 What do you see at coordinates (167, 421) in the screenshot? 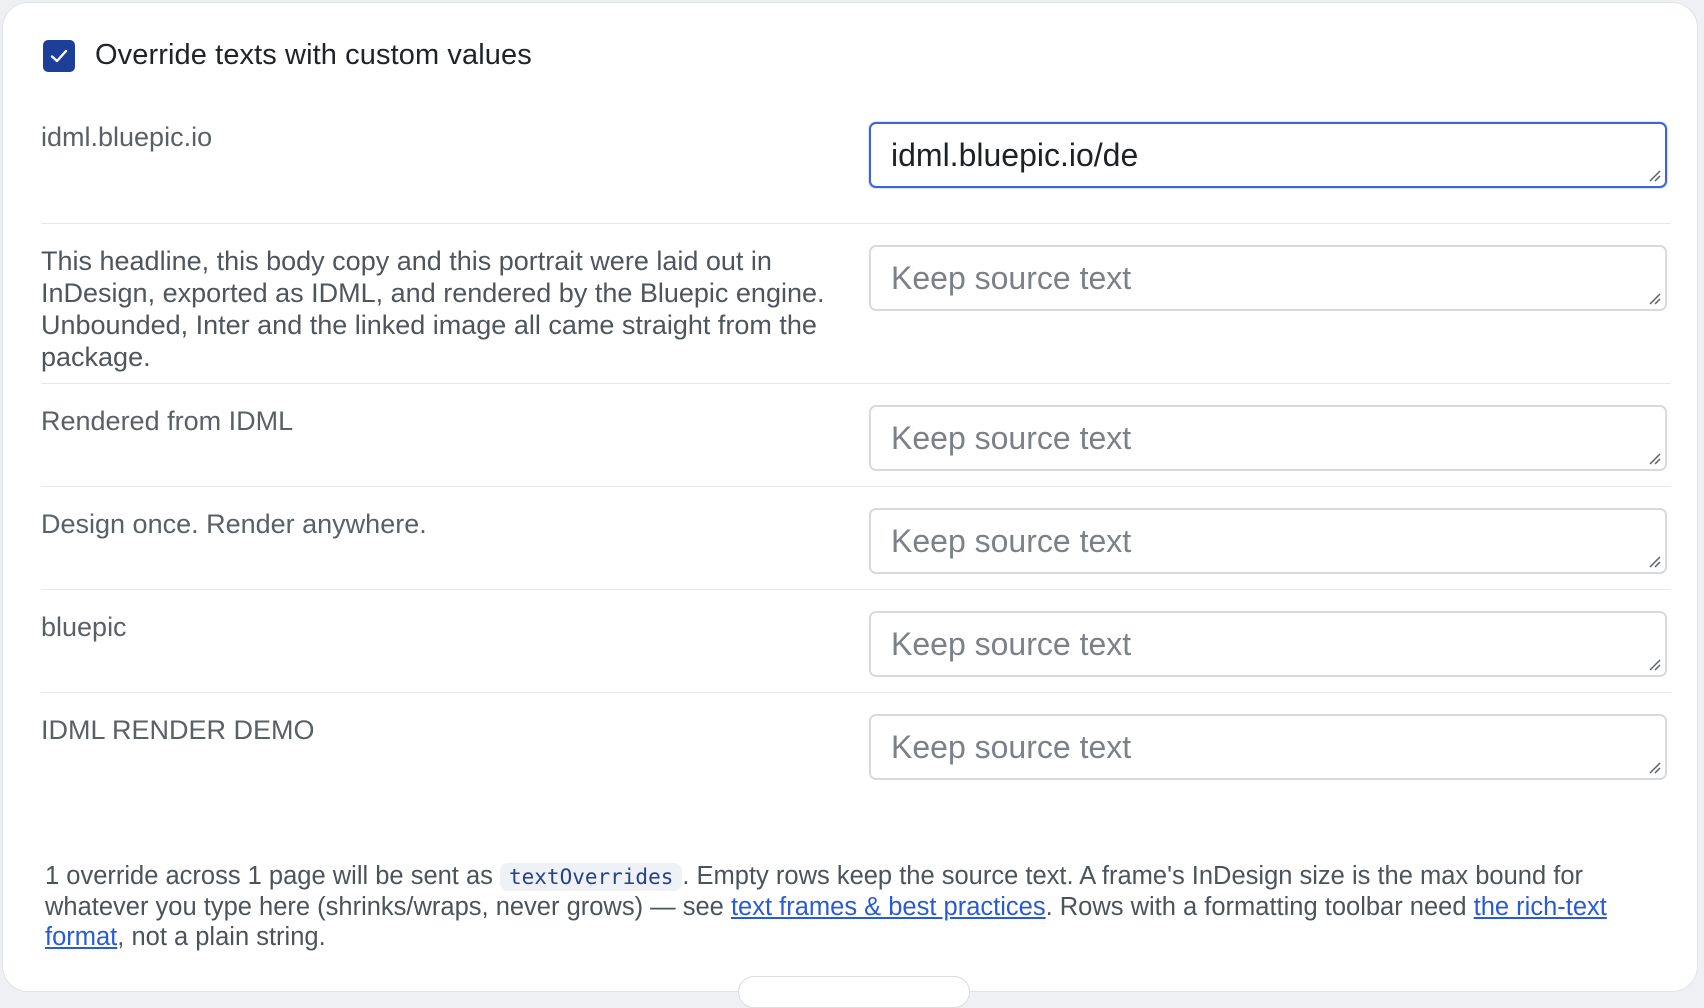
I see `row-source-label: Rendered from IDML` at bounding box center [167, 421].